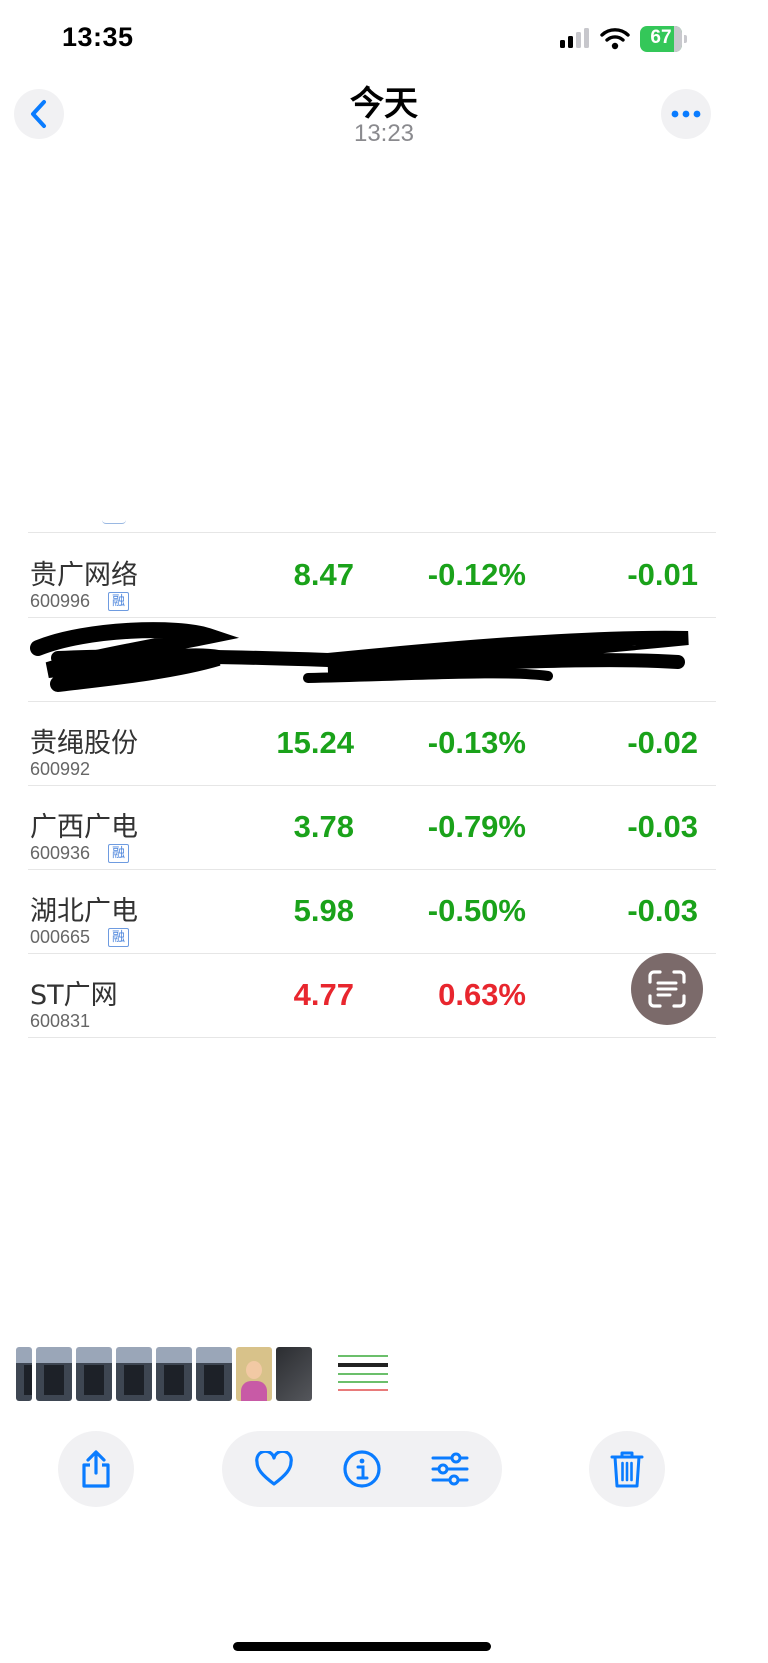 This screenshot has width=768, height=1663. I want to click on stock-row: 贵绳股份 600992 15.24 -0.13% -0.02, so click(372, 743).